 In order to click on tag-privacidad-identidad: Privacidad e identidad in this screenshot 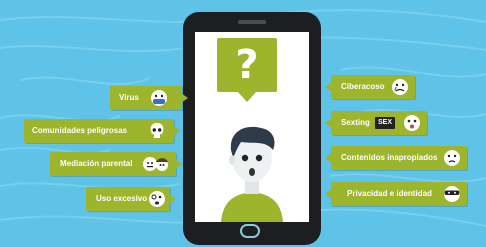, I will do `click(396, 194)`.